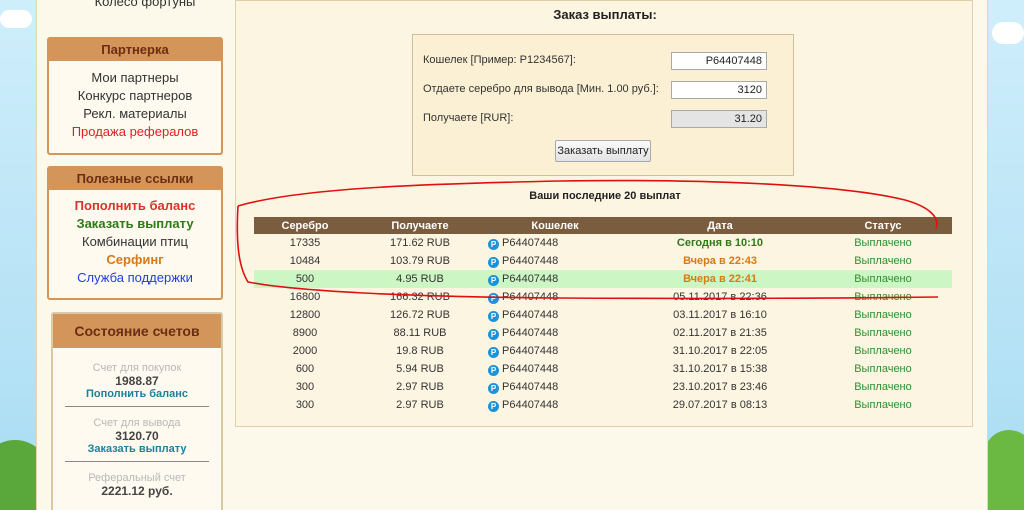 The width and height of the screenshot is (1024, 510). What do you see at coordinates (420, 333) in the screenshot?
I see `receive-cell: 88.11 RUB` at bounding box center [420, 333].